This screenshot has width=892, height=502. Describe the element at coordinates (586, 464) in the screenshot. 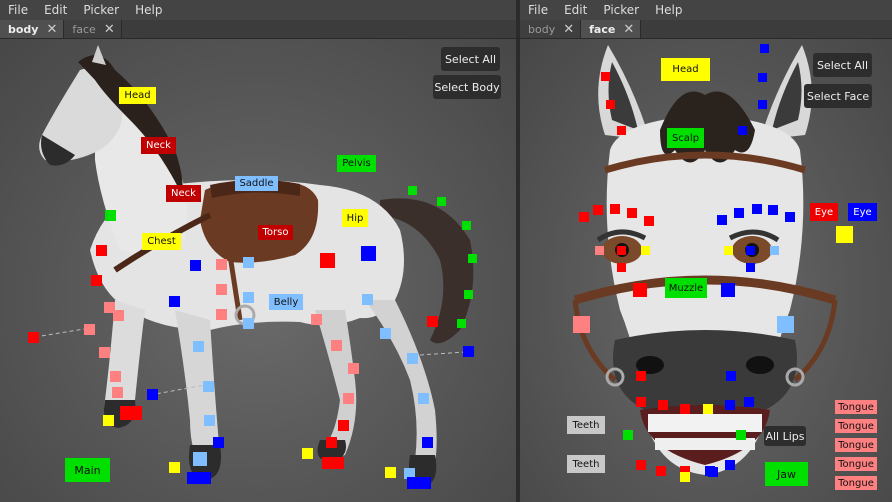

I see `teeth-bottom-control: Teeth` at that location.